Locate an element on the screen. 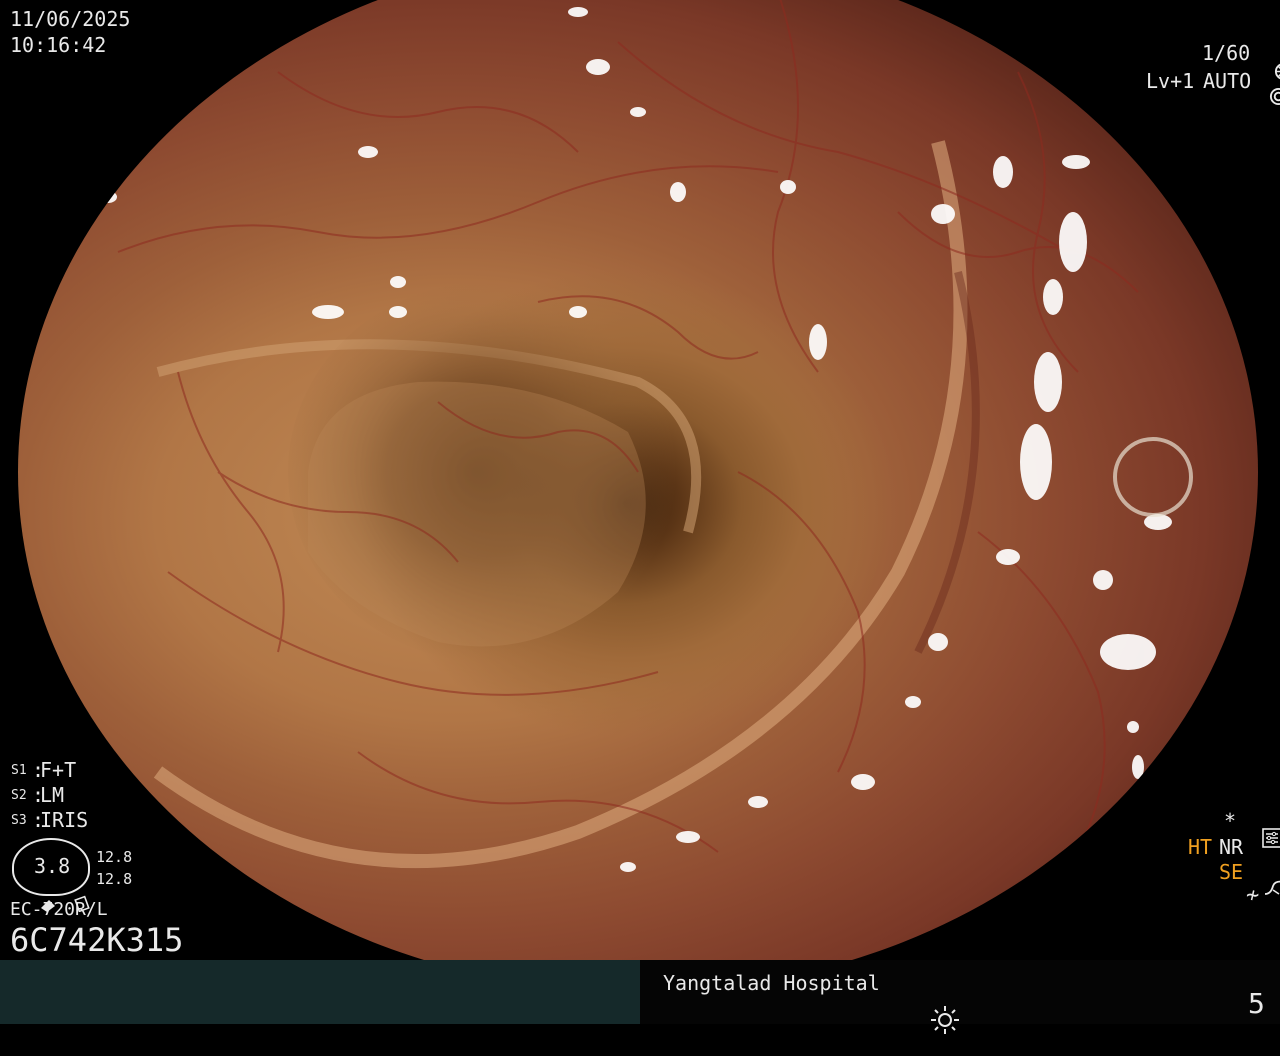 This screenshot has width=1280, height=1056. extra-symbol: ≁ is located at coordinates (1253, 895).